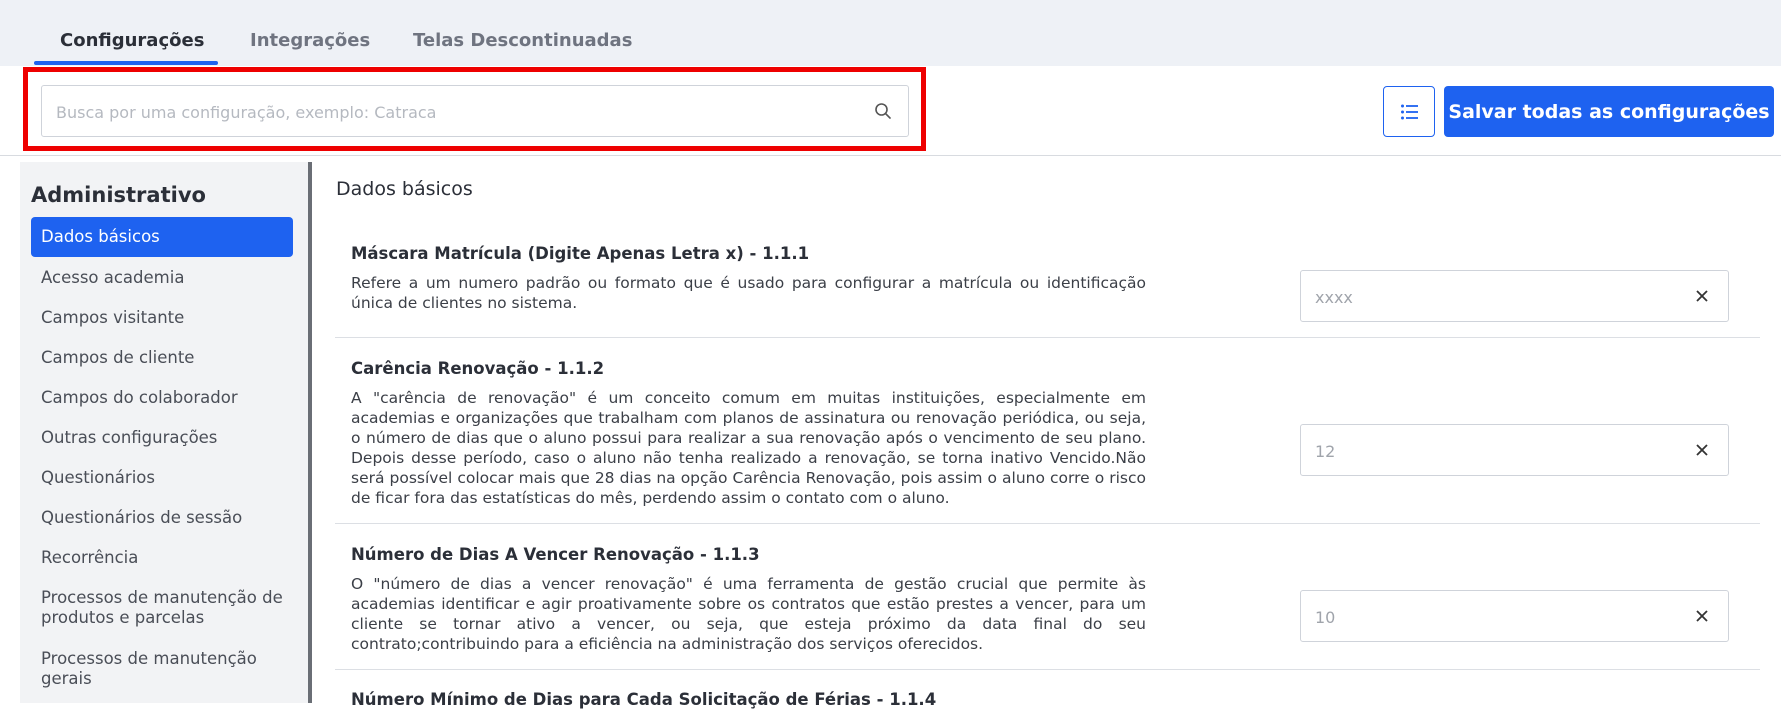 Image resolution: width=1781 pixels, height=709 pixels. Describe the element at coordinates (522, 40) in the screenshot. I see `tab-telas-descontinuadas: Telas Descontinuadas` at that location.